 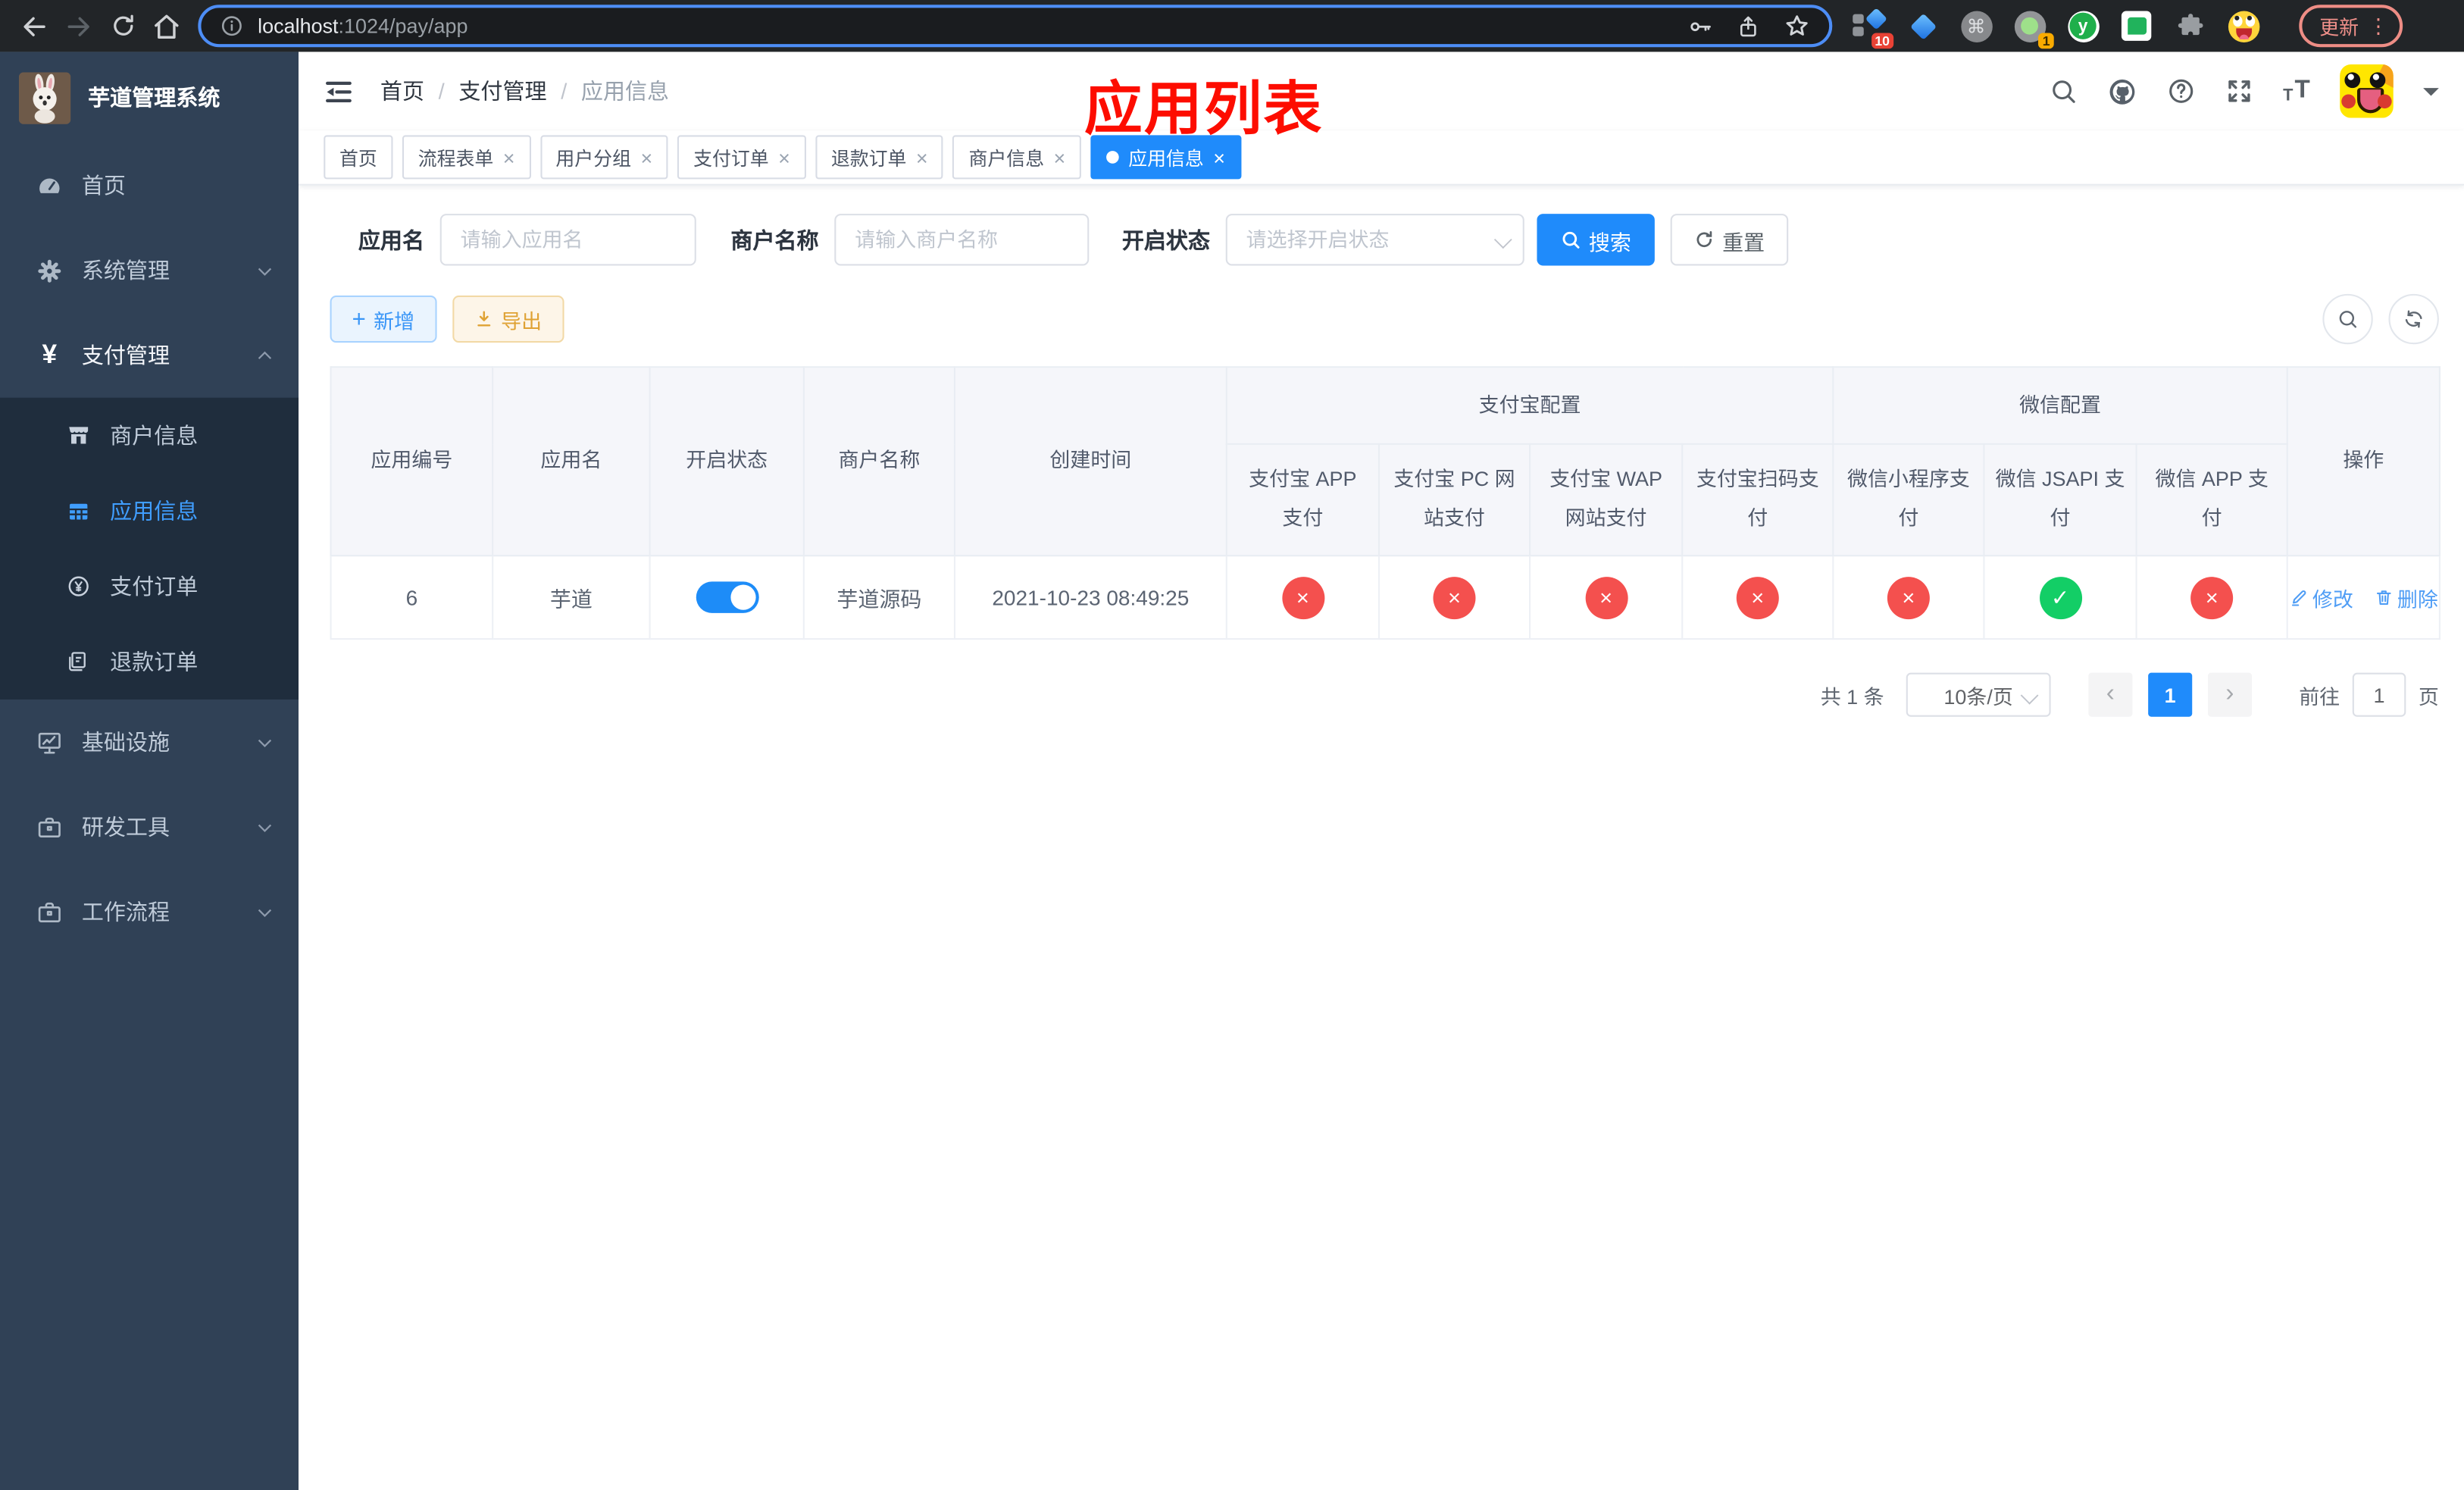 I want to click on tab-merchant-info: 商户信息 ×, so click(x=1017, y=157).